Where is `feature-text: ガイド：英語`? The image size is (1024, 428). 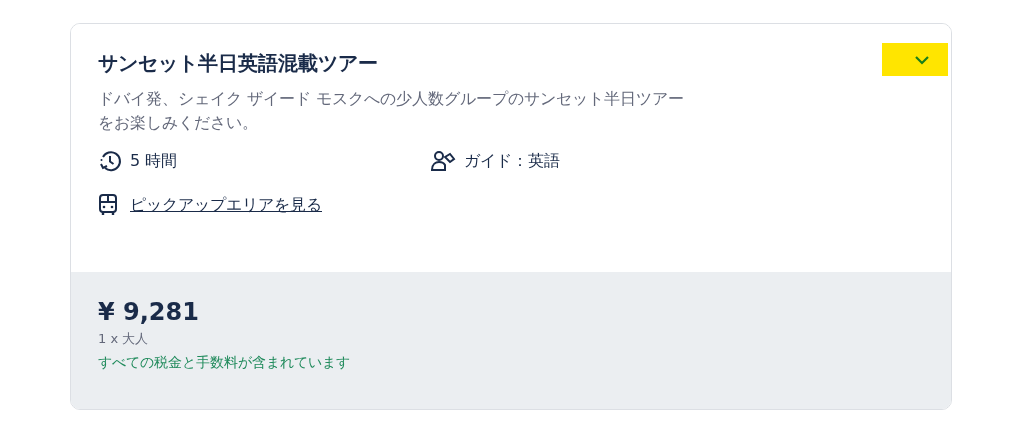
feature-text: ガイド：英語 is located at coordinates (512, 161).